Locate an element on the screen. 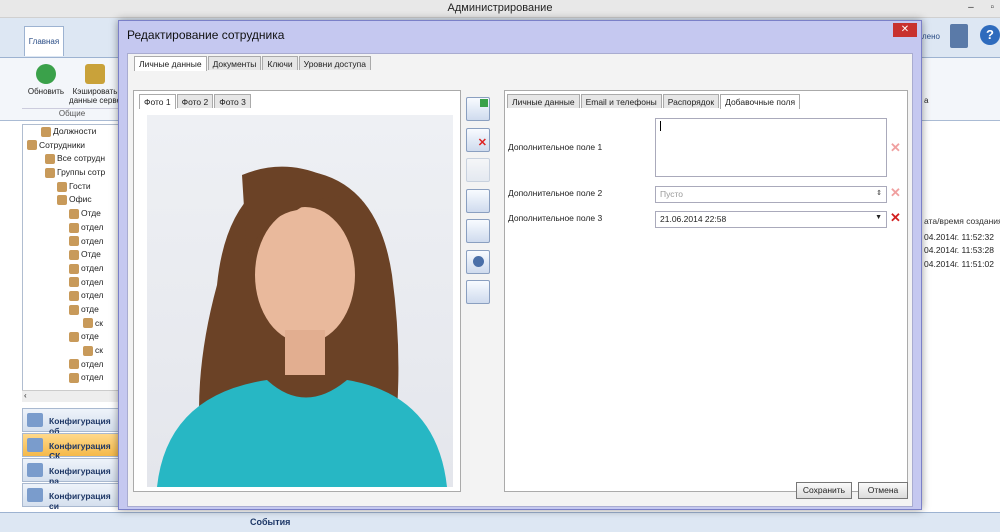 The image size is (1000, 532). minimize-button: – is located at coordinates (971, 7).